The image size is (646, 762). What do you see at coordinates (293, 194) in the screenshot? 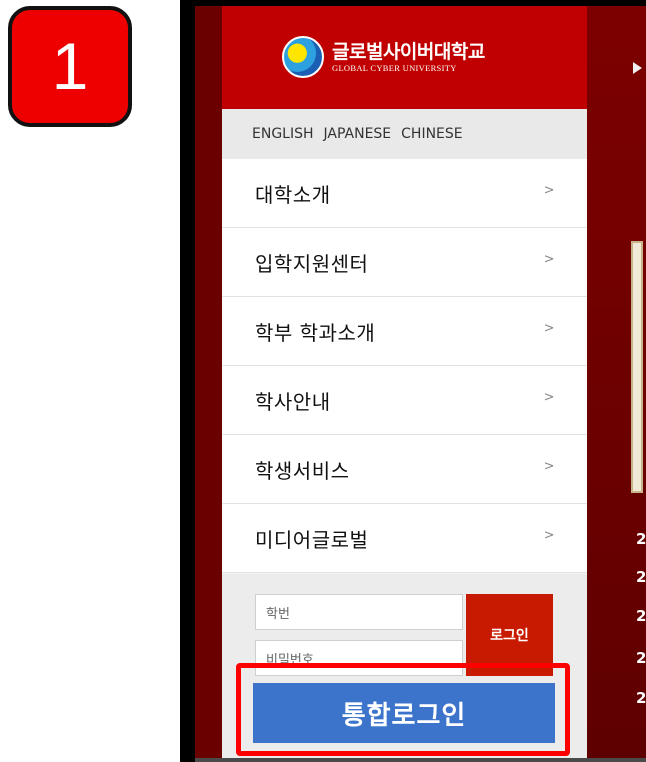
I see `menu-item-label: 대학소개` at bounding box center [293, 194].